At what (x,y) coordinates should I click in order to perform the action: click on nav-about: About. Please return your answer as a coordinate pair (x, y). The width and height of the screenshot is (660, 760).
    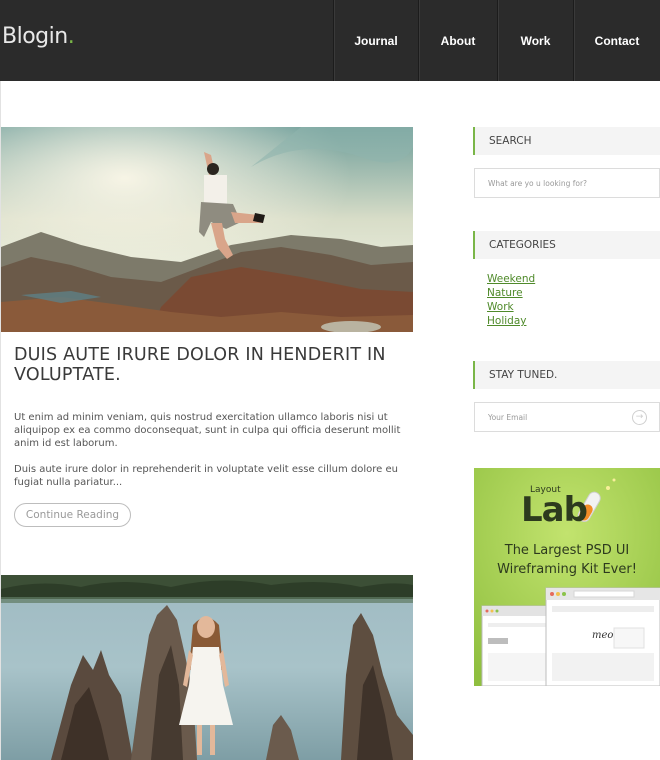
    Looking at the image, I should click on (457, 40).